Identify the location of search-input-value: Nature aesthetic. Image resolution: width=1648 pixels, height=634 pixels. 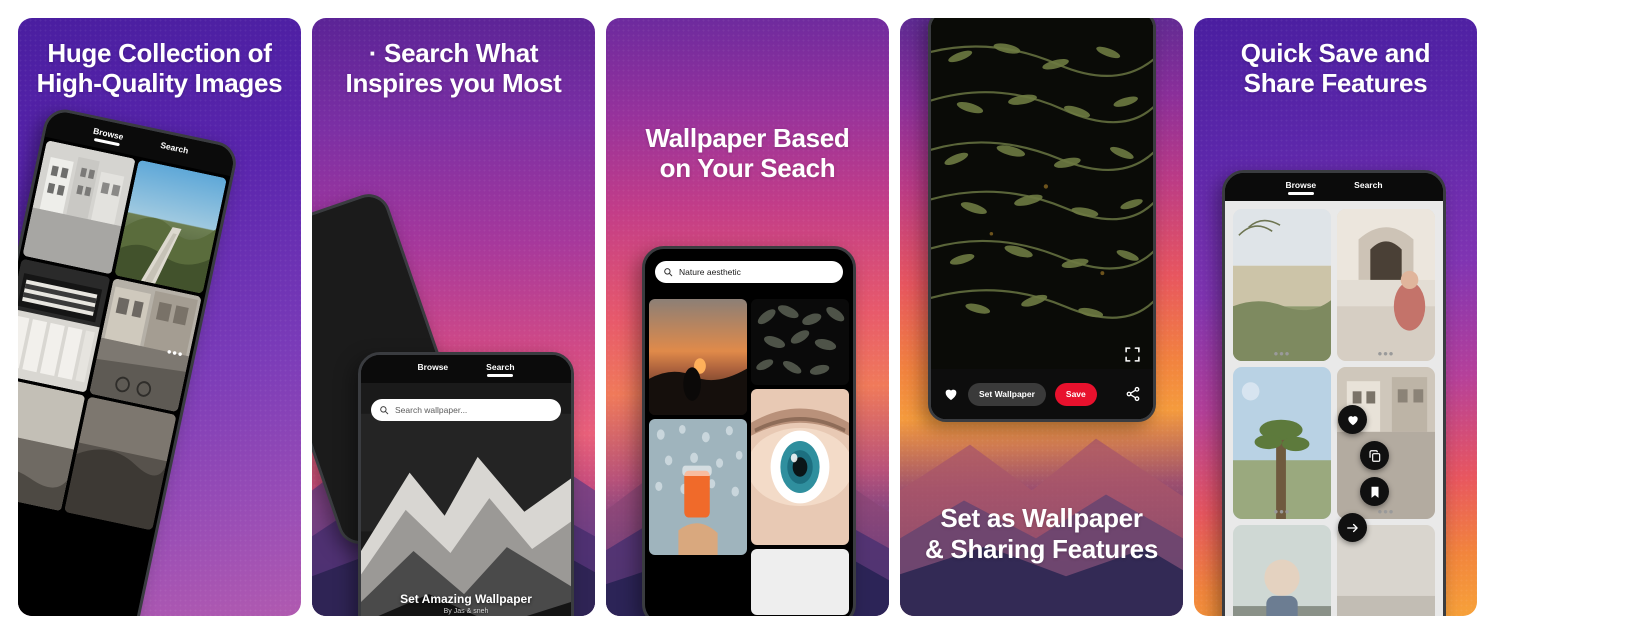
(710, 272).